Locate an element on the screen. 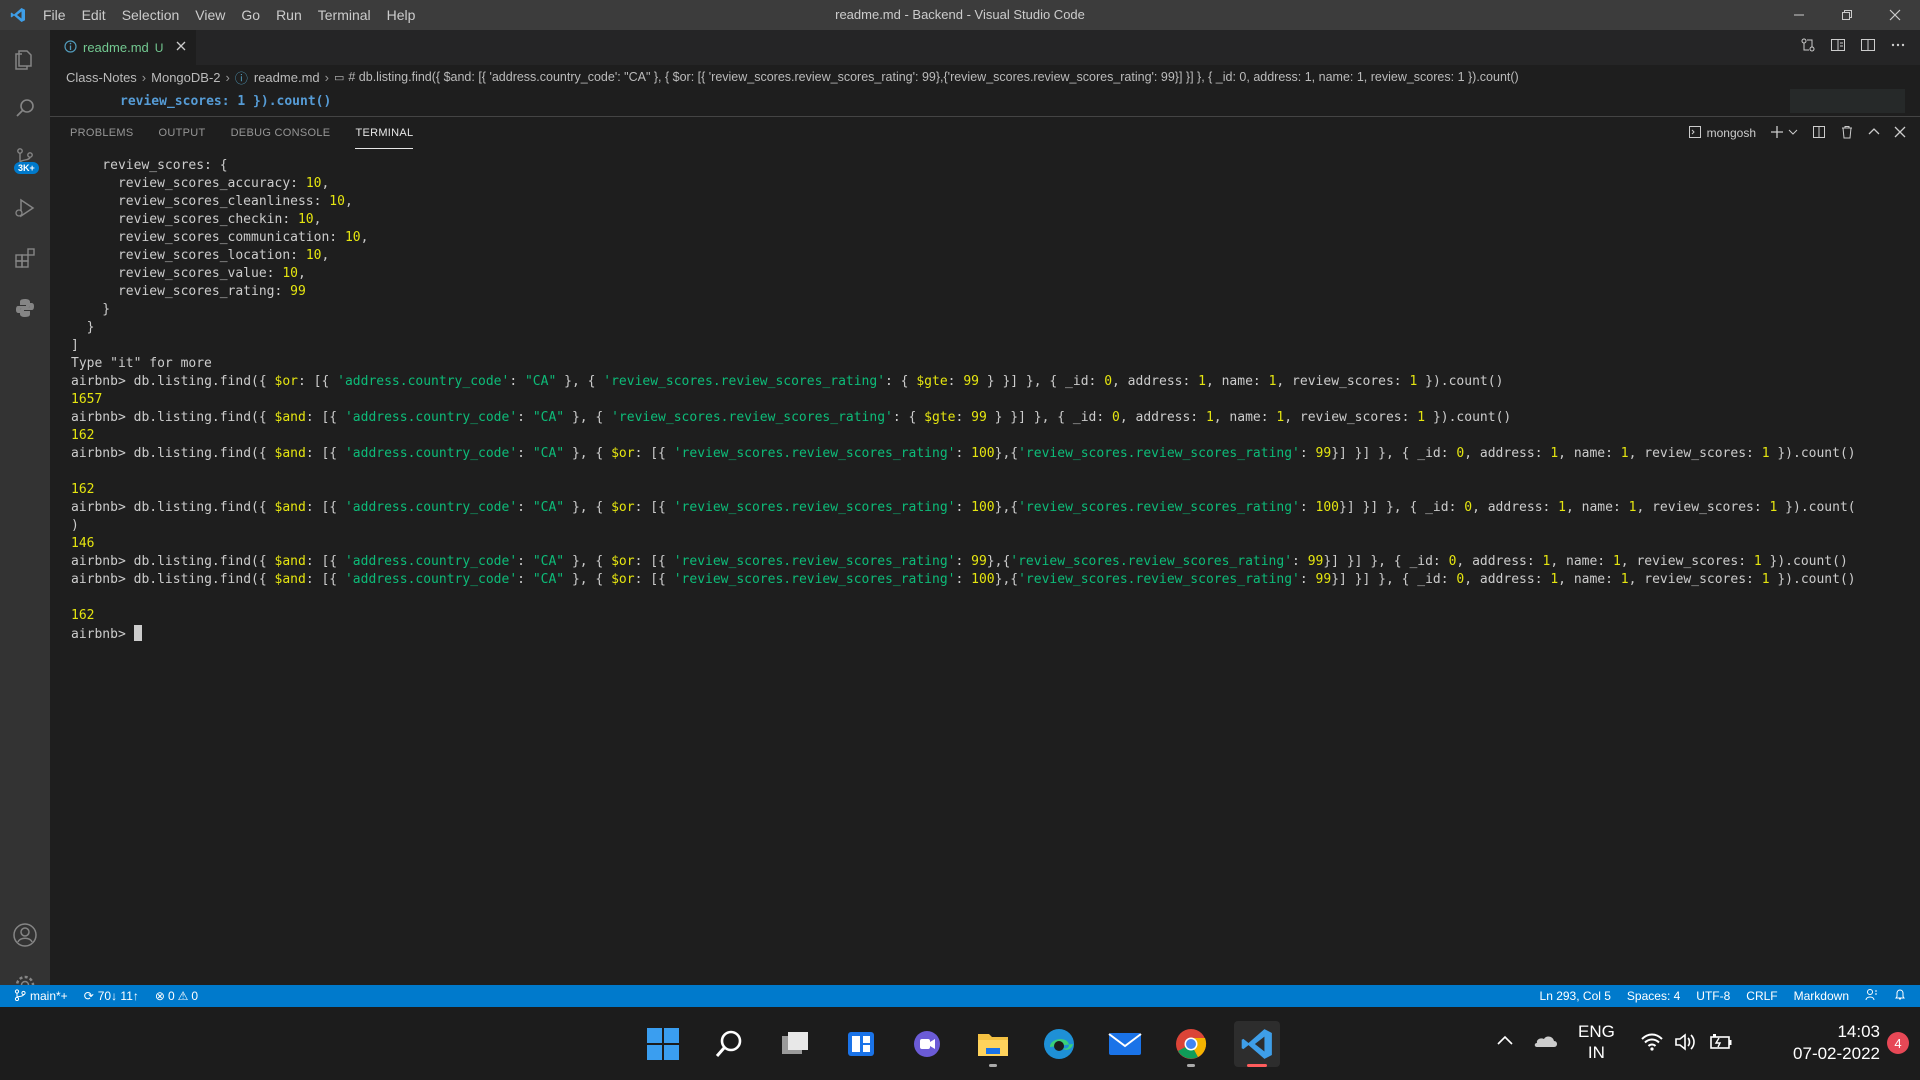 This screenshot has width=1920, height=1080. language-mode: Markdown is located at coordinates (1821, 996).